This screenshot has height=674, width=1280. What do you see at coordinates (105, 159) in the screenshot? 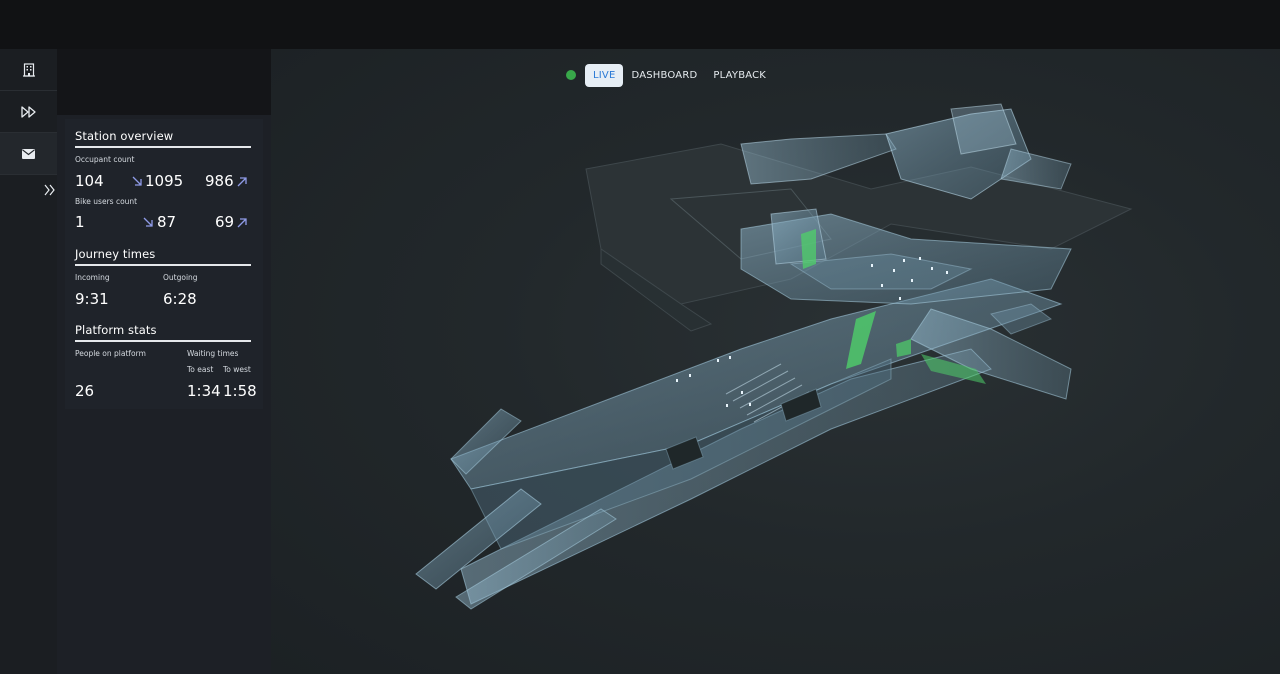
I see `occupant-count-label: Occupant count` at bounding box center [105, 159].